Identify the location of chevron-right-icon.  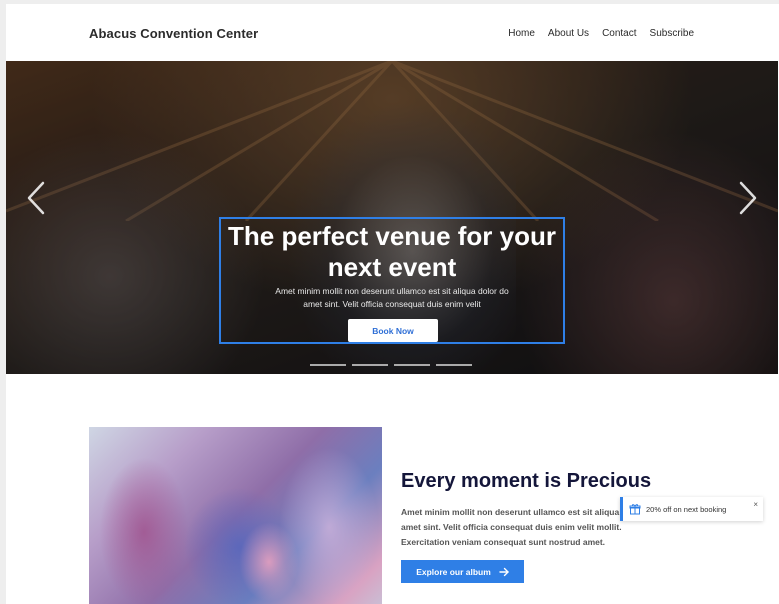
(748, 198).